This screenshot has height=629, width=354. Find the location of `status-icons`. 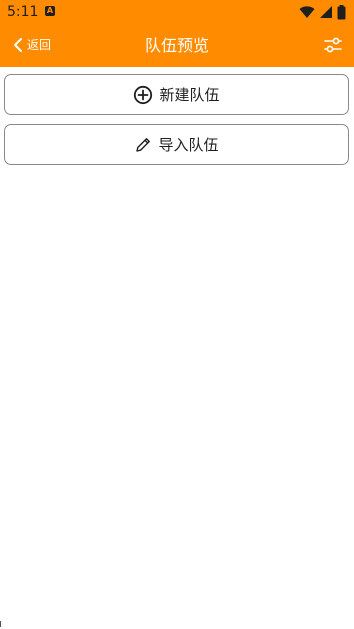

status-icons is located at coordinates (322, 12).